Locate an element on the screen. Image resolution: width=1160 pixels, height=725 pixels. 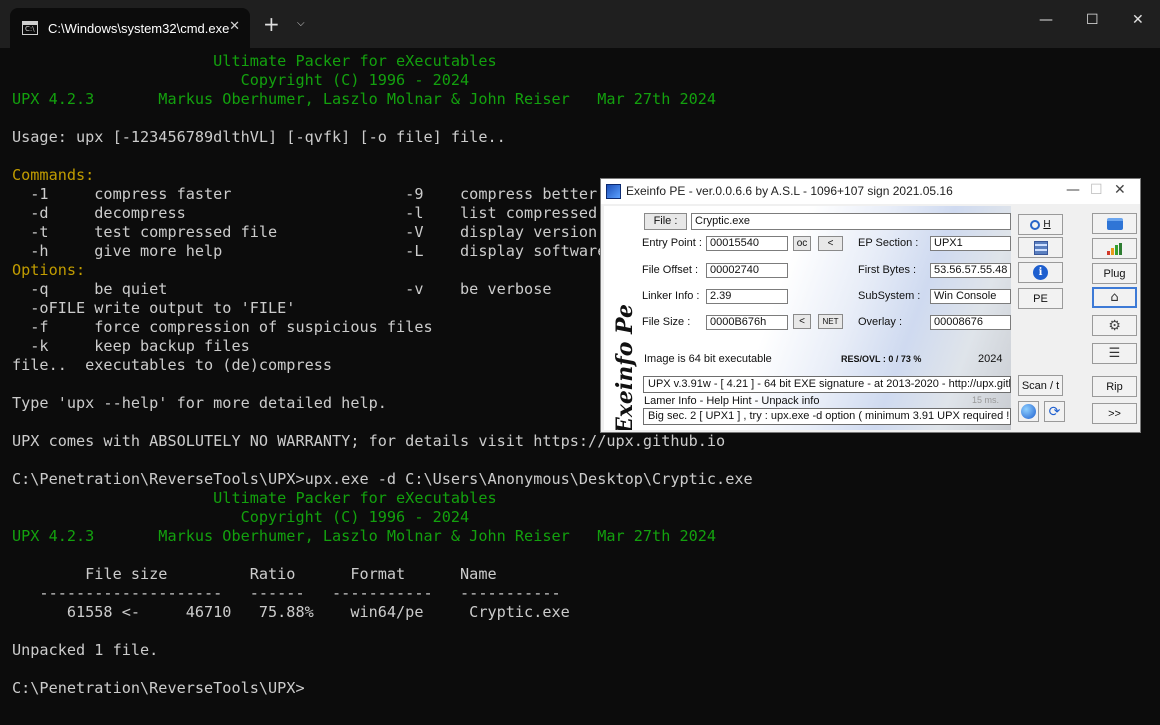
terminal-line: Unpacked 1 file. is located at coordinates (85, 650).